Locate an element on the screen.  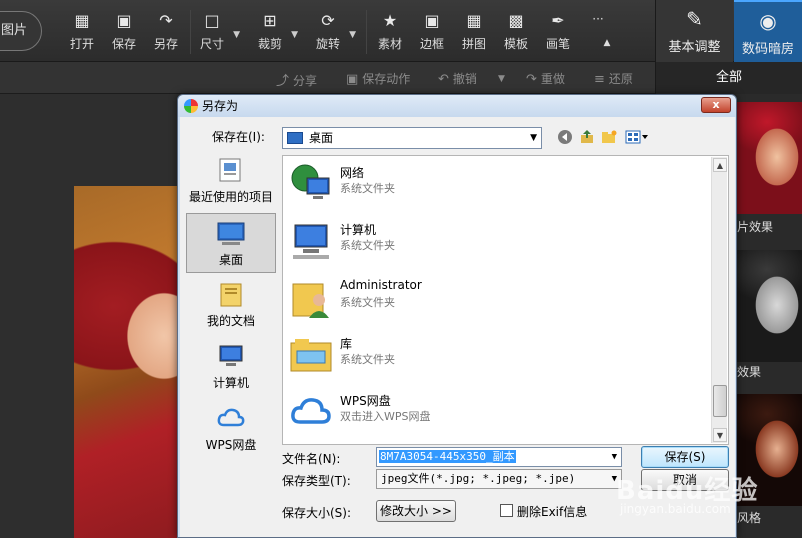
save-button: ▣ 保存 is located at coordinates (124, 34).